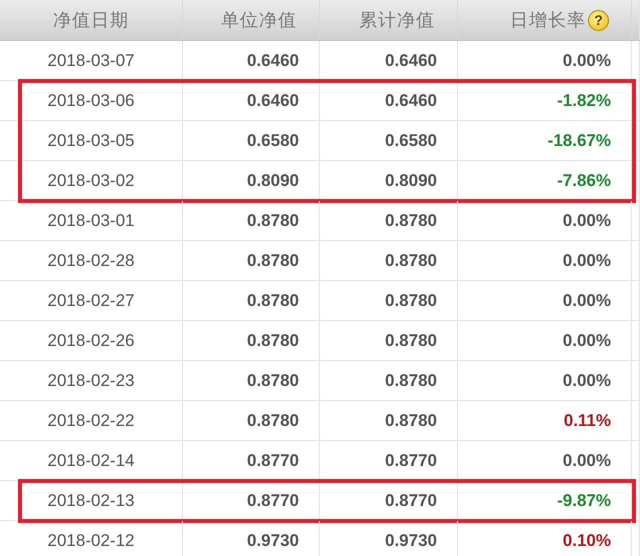  I want to click on table-cell: 0.11%, so click(587, 420).